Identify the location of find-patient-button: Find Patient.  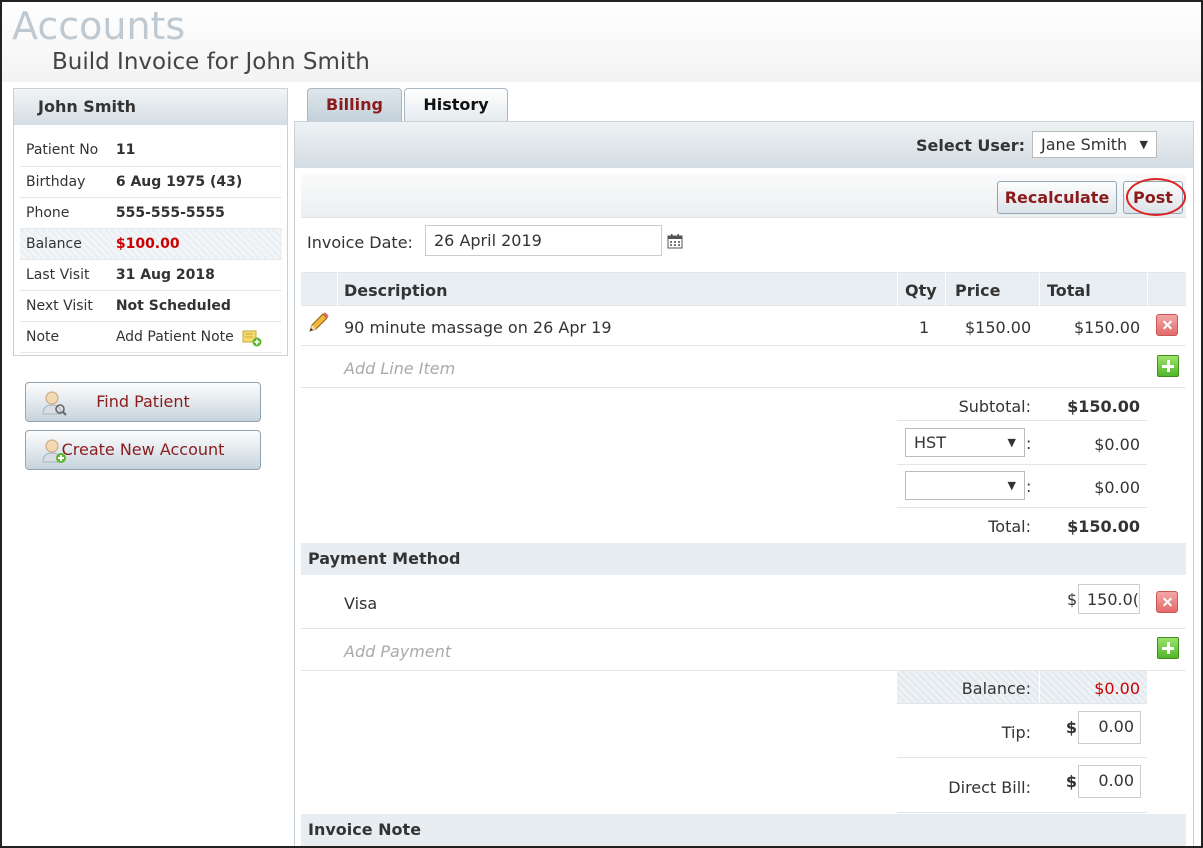
(143, 402).